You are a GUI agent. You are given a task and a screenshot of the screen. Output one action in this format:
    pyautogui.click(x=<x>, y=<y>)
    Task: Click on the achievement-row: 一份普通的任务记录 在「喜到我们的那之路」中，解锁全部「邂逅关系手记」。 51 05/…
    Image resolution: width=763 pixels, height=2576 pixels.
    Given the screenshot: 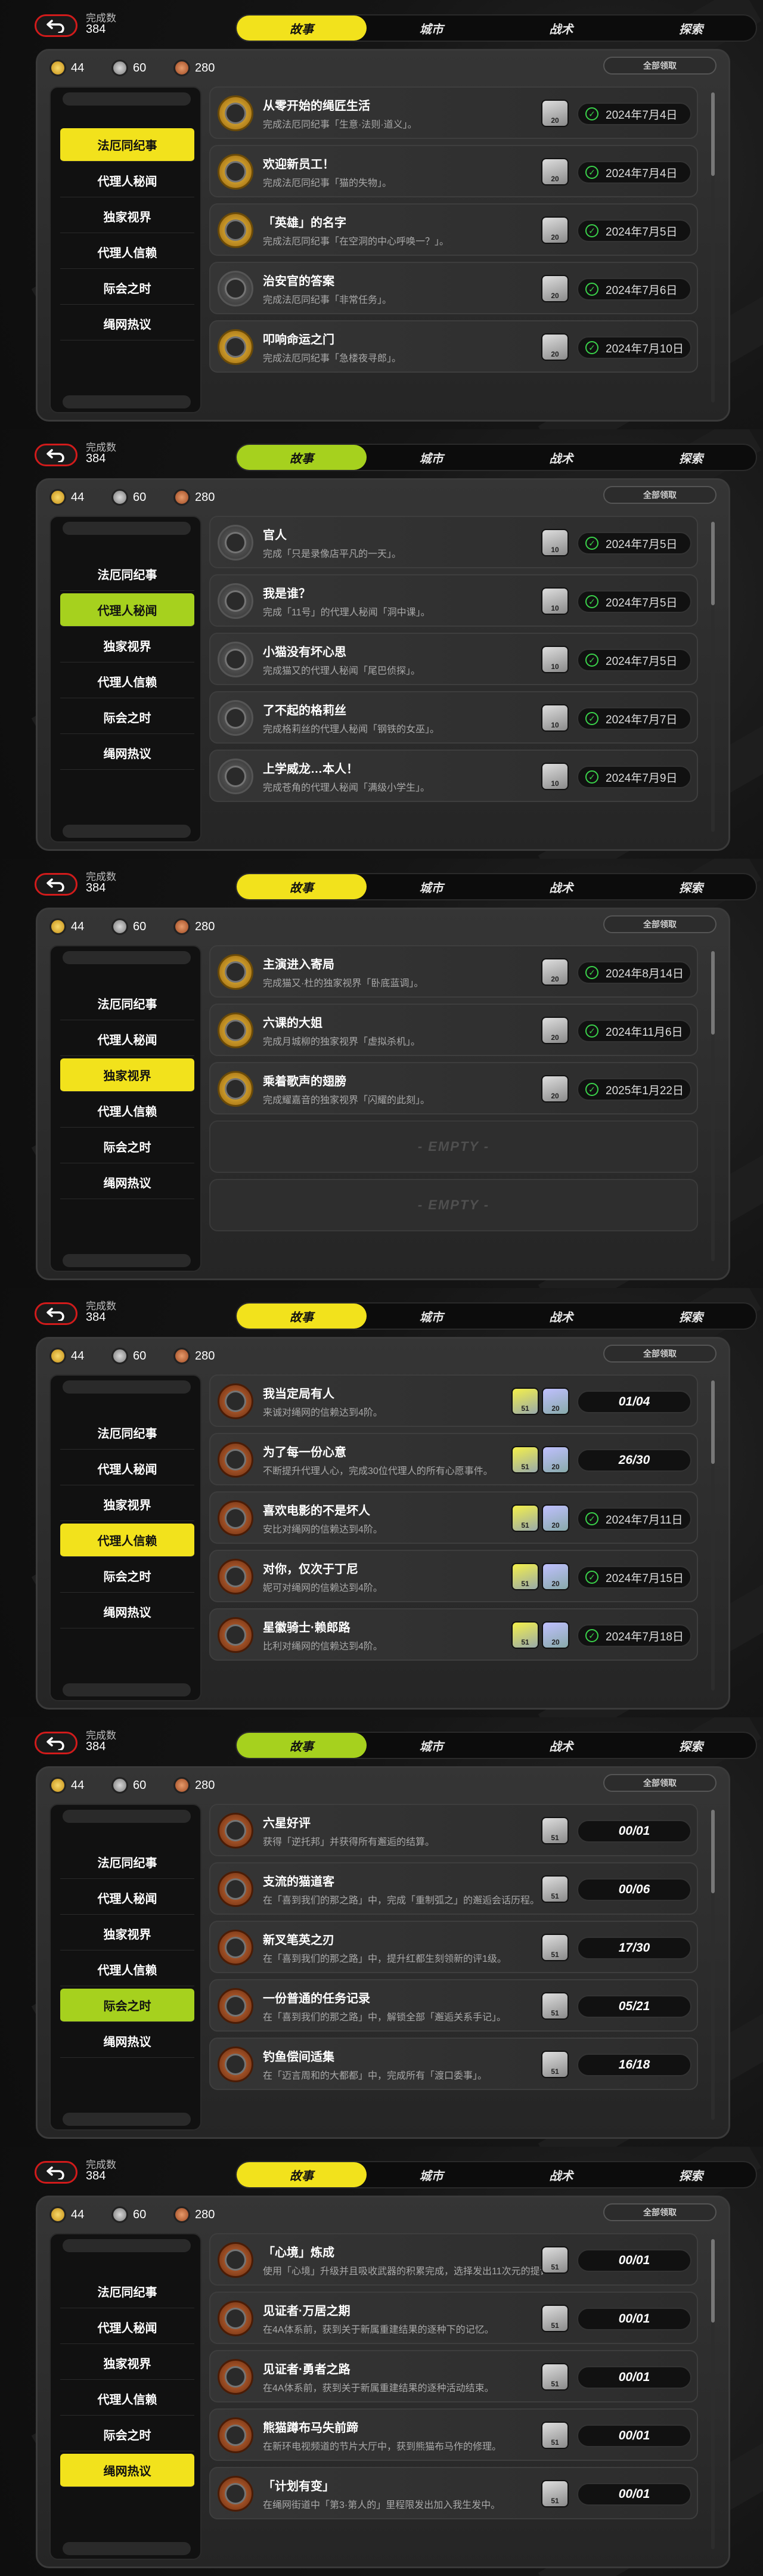 What is the action you would take?
    pyautogui.click(x=453, y=2006)
    